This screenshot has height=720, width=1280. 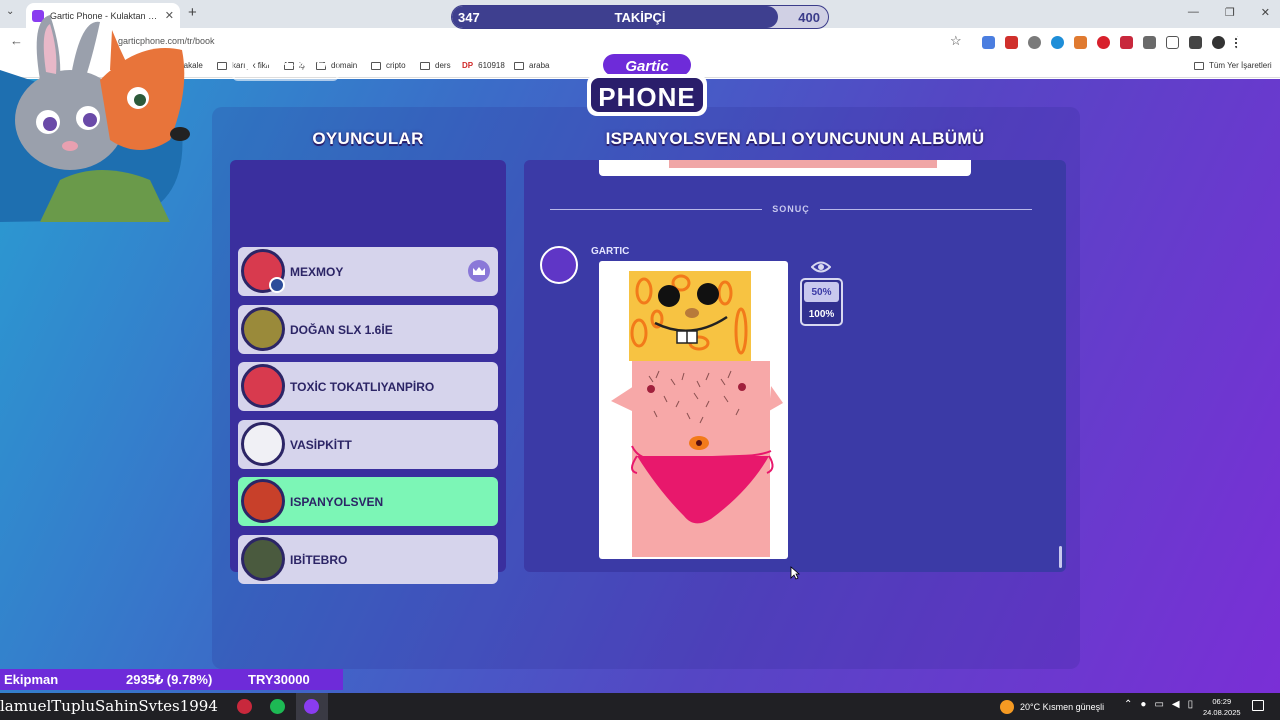 What do you see at coordinates (1149, 42) in the screenshot?
I see `puzzle-extensions-icon` at bounding box center [1149, 42].